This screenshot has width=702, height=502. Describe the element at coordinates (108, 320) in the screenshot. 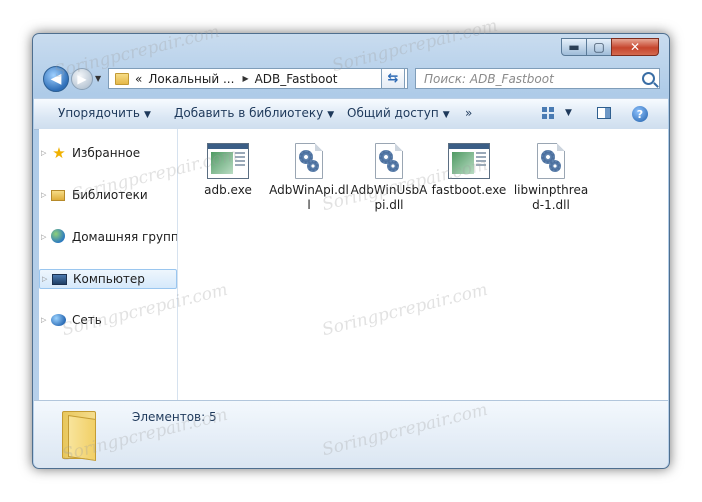

I see `sidebar-item-network: ▷ Сеть` at that location.